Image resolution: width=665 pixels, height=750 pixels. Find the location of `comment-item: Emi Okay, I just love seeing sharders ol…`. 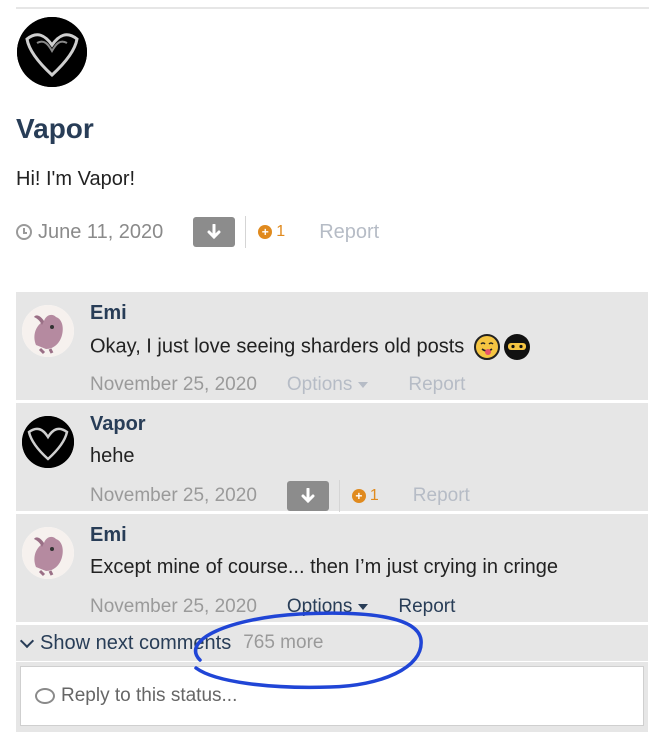

comment-item: Emi Okay, I just love seeing sharders ol… is located at coordinates (332, 346).